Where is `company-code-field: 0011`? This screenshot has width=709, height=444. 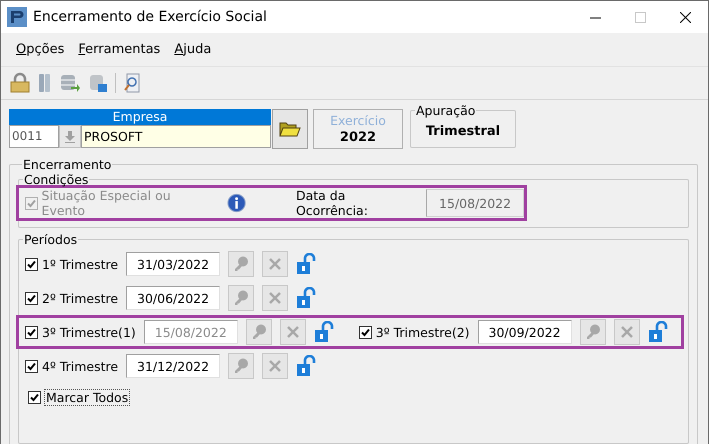
company-code-field: 0011 is located at coordinates (34, 136).